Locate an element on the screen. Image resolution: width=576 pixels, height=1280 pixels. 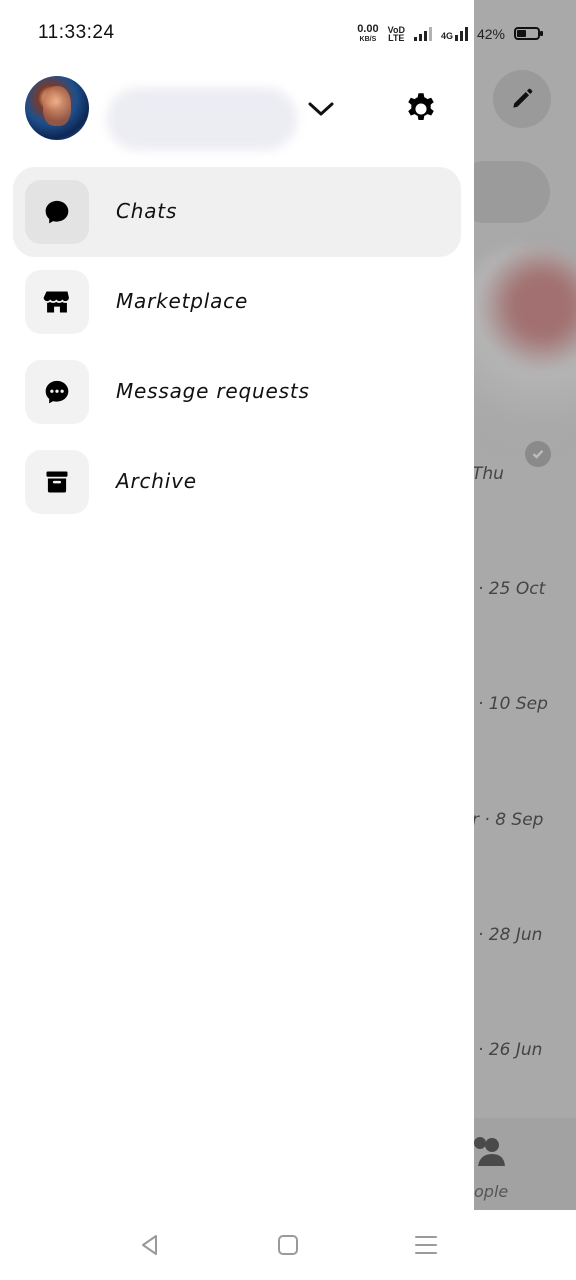
people-tab-label: ople is located at coordinates (491, 1191).